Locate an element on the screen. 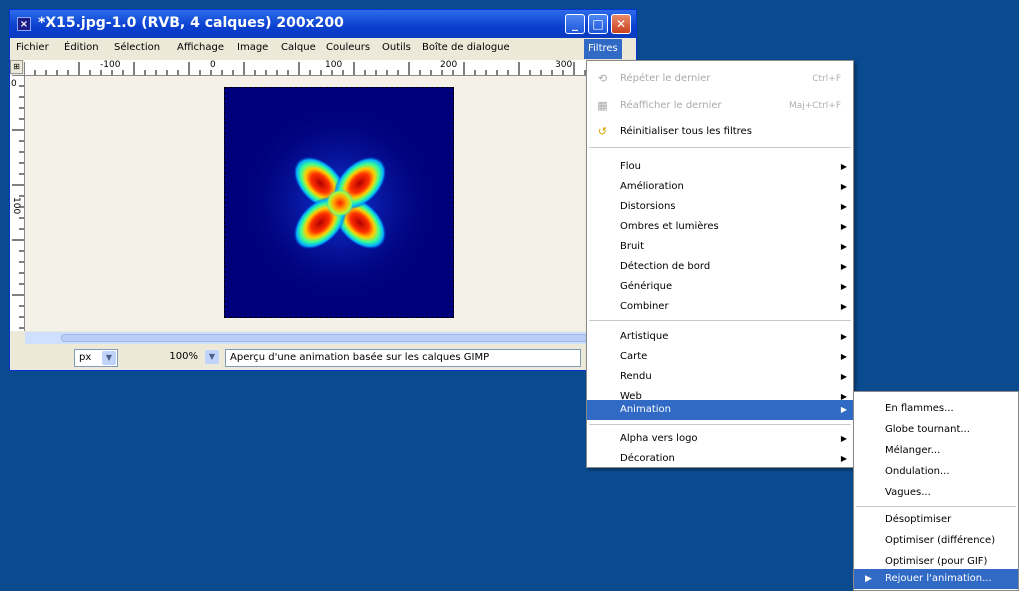  ruler-label: -100 is located at coordinates (110, 65).